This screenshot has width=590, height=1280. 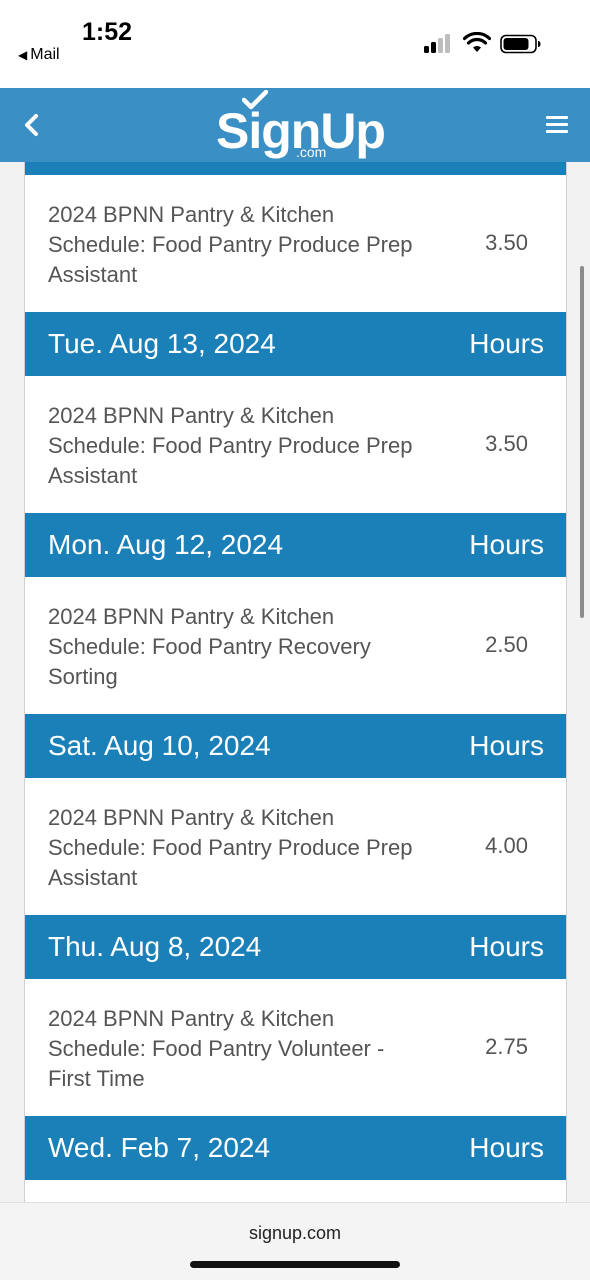 I want to click on browser-bottom-bar: signup.com, so click(x=295, y=1241).